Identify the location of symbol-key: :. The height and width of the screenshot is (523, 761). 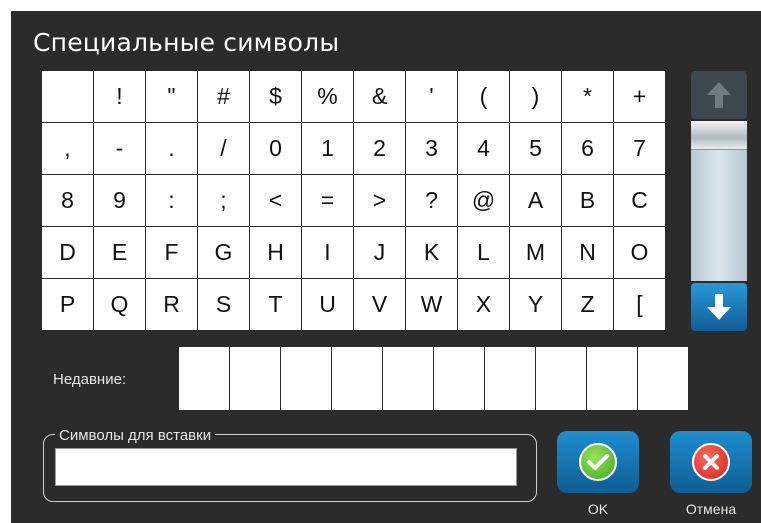
(171, 200).